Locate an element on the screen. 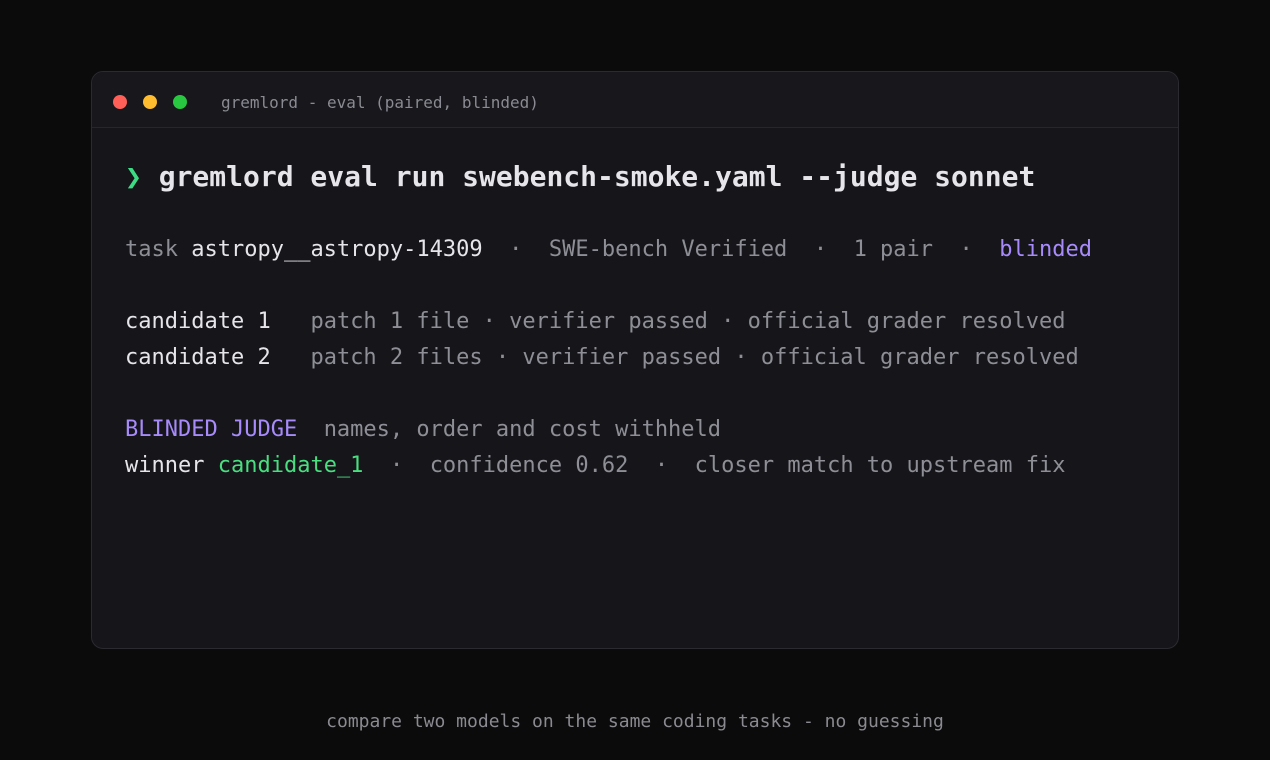 Image resolution: width=1270 pixels, height=760 pixels. minimize-window-button is located at coordinates (150, 102).